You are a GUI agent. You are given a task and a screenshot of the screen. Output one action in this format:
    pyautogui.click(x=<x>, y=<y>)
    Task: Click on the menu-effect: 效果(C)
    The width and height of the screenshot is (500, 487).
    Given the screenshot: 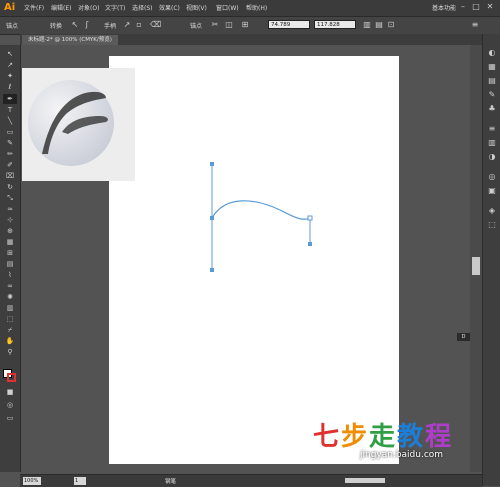 What is the action you would take?
    pyautogui.click(x=169, y=7)
    